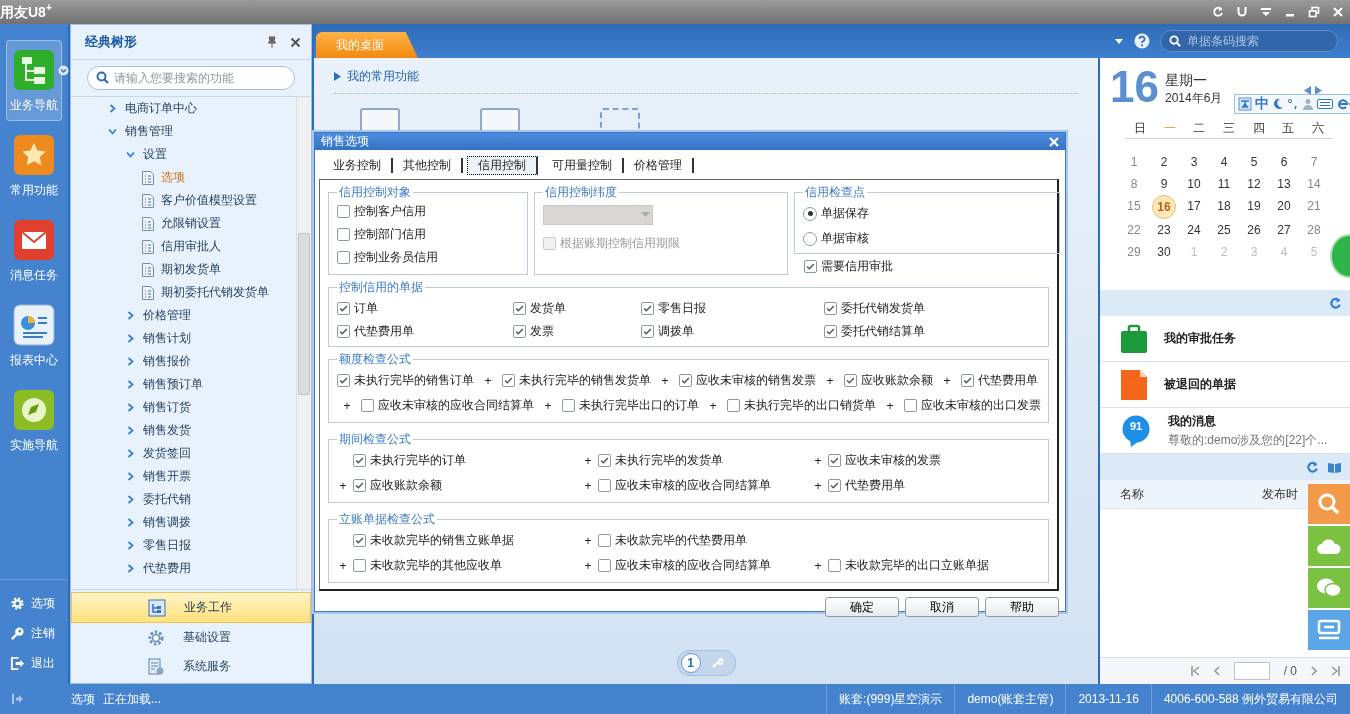 Image resolution: width=1350 pixels, height=714 pixels. Describe the element at coordinates (682, 308) in the screenshot. I see `checkbox-label: 零售日报` at that location.